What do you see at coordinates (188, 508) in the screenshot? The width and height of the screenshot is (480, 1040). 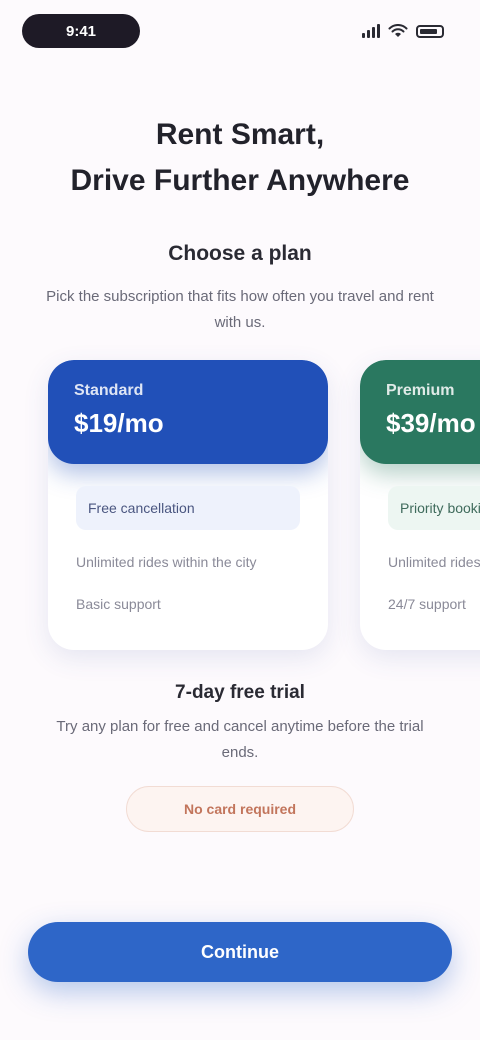 I see `plan-highlight: Free cancellation` at bounding box center [188, 508].